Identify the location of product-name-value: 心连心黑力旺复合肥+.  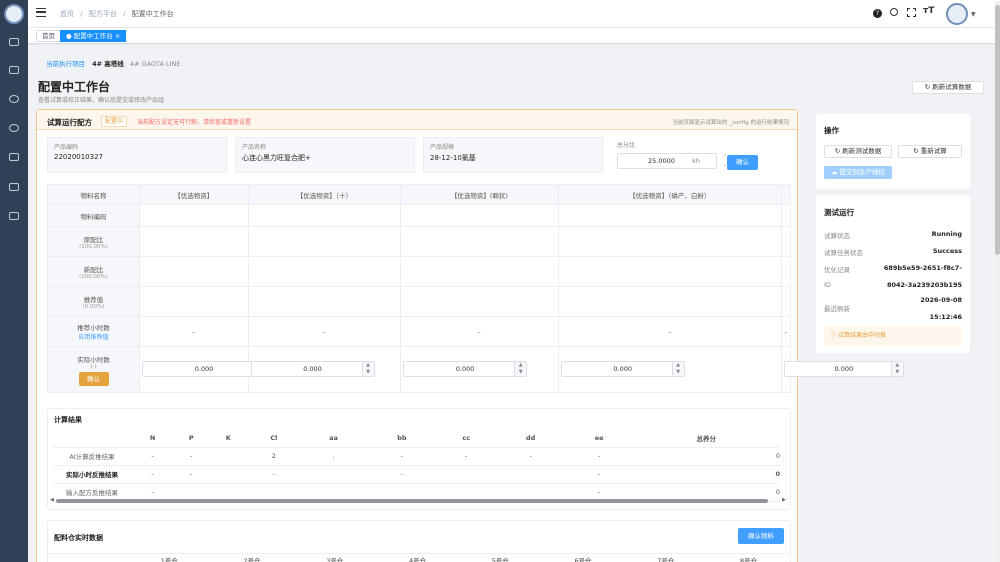
(276, 158).